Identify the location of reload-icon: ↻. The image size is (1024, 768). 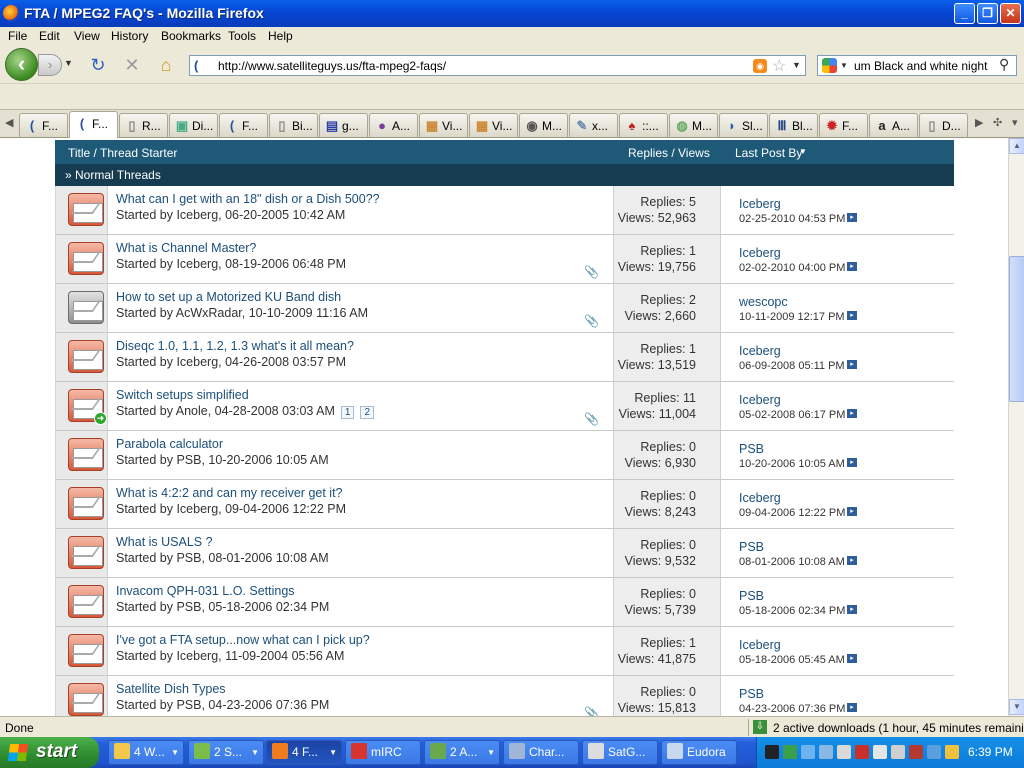
(98, 65).